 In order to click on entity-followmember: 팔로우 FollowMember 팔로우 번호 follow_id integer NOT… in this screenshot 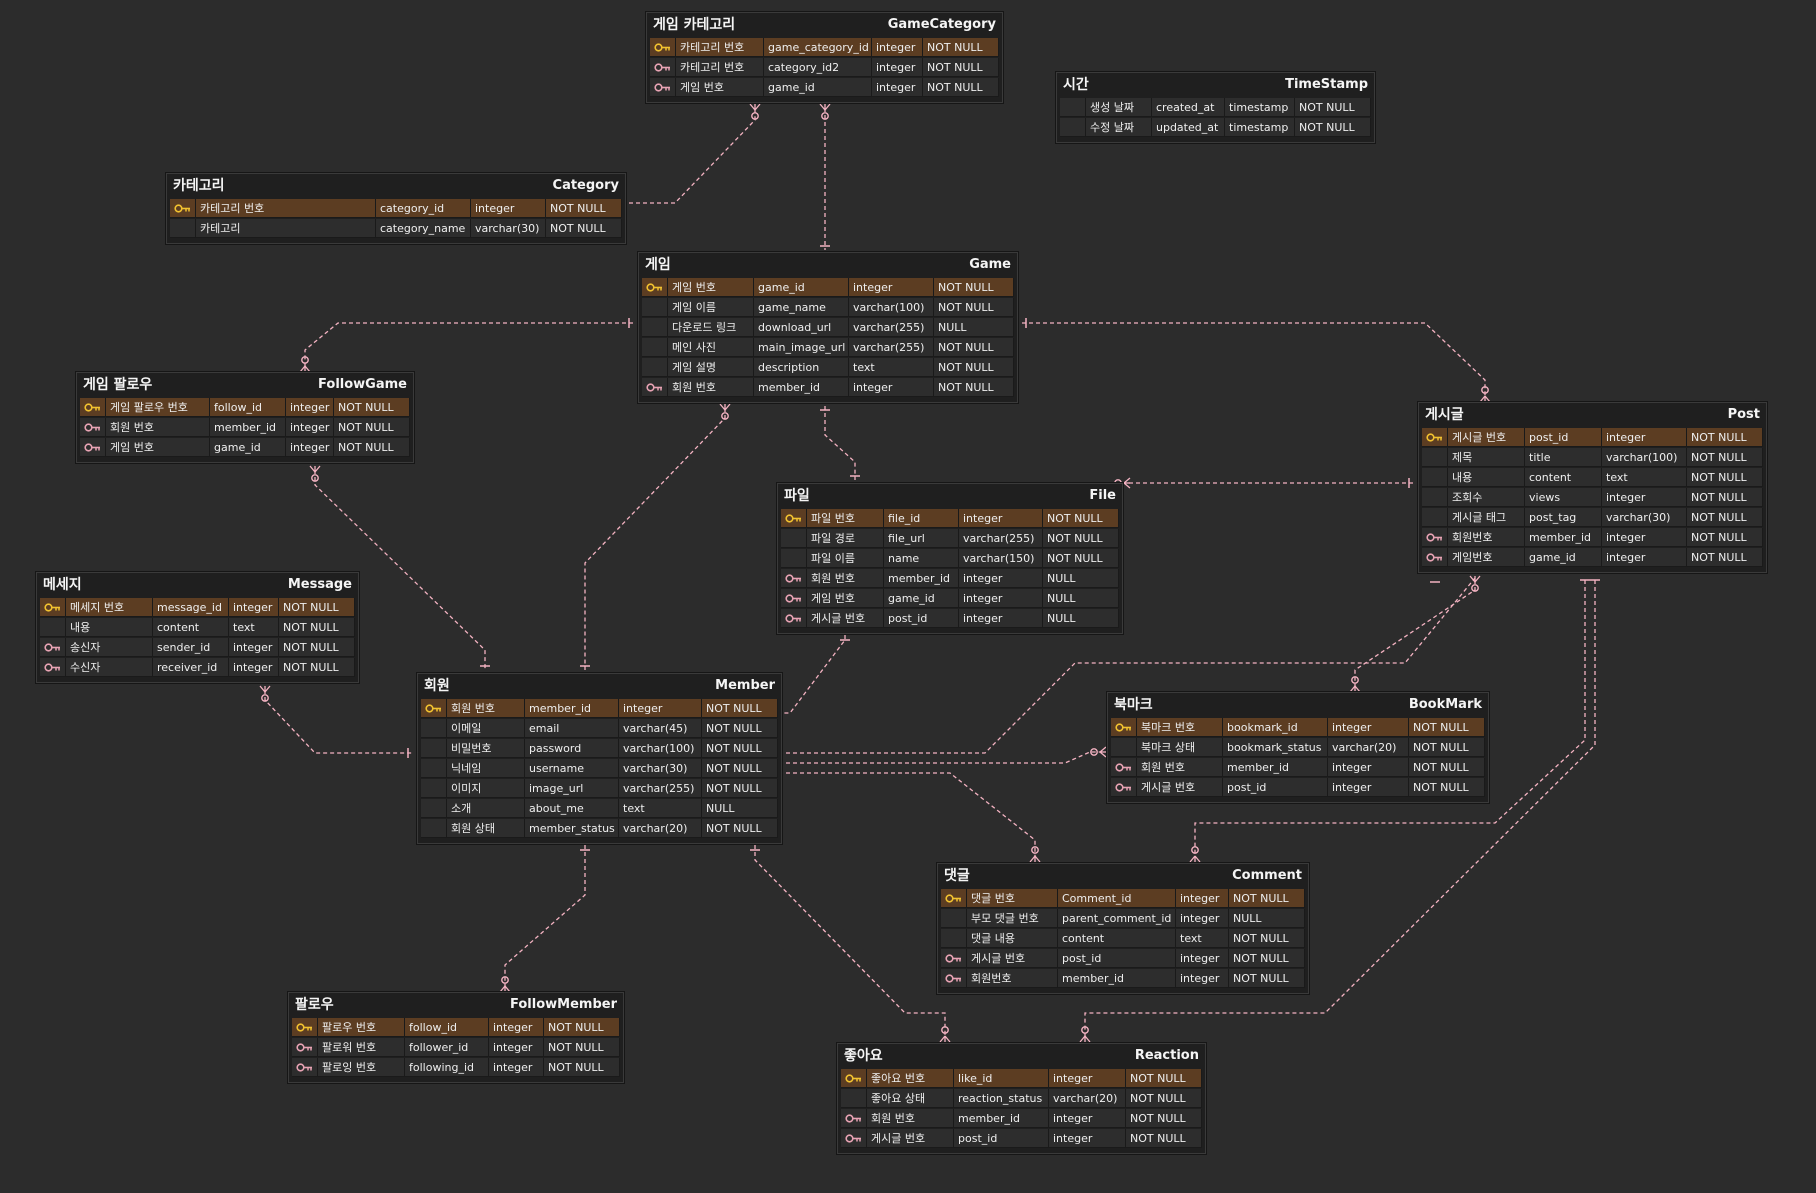, I will do `click(456, 1037)`.